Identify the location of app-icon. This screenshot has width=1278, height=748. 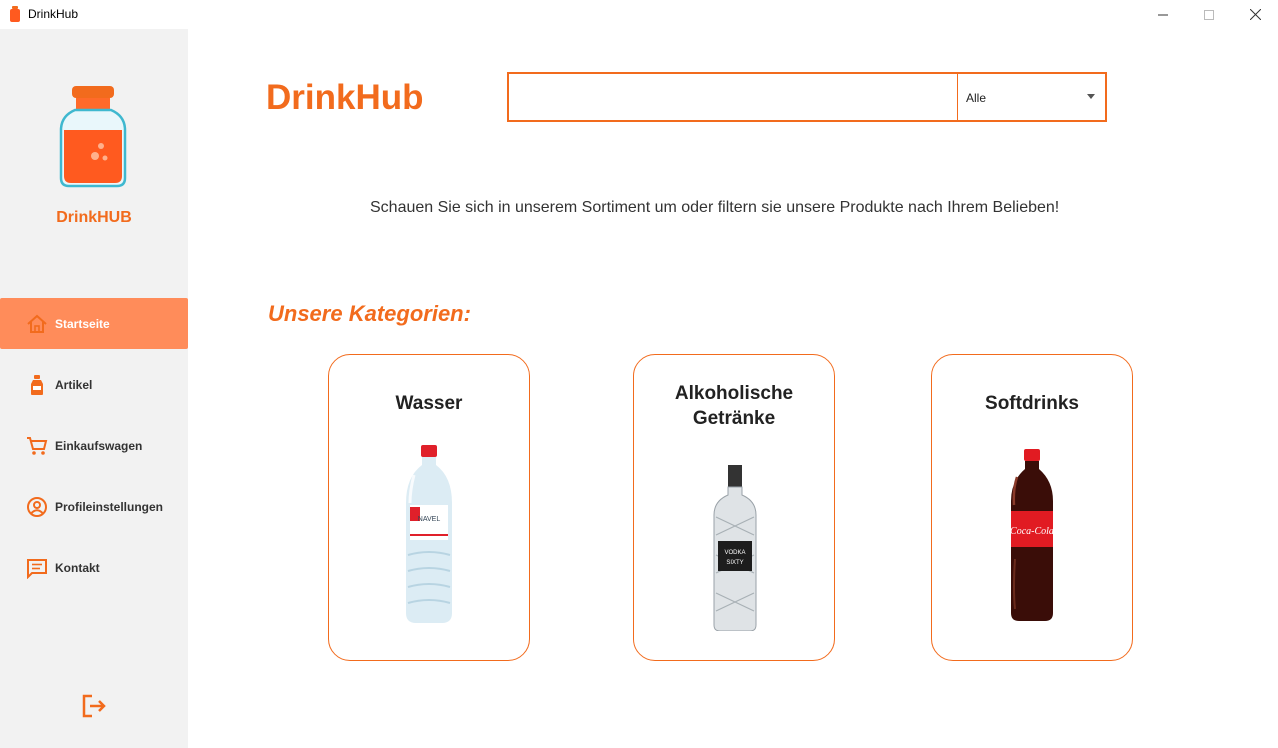
(15, 14).